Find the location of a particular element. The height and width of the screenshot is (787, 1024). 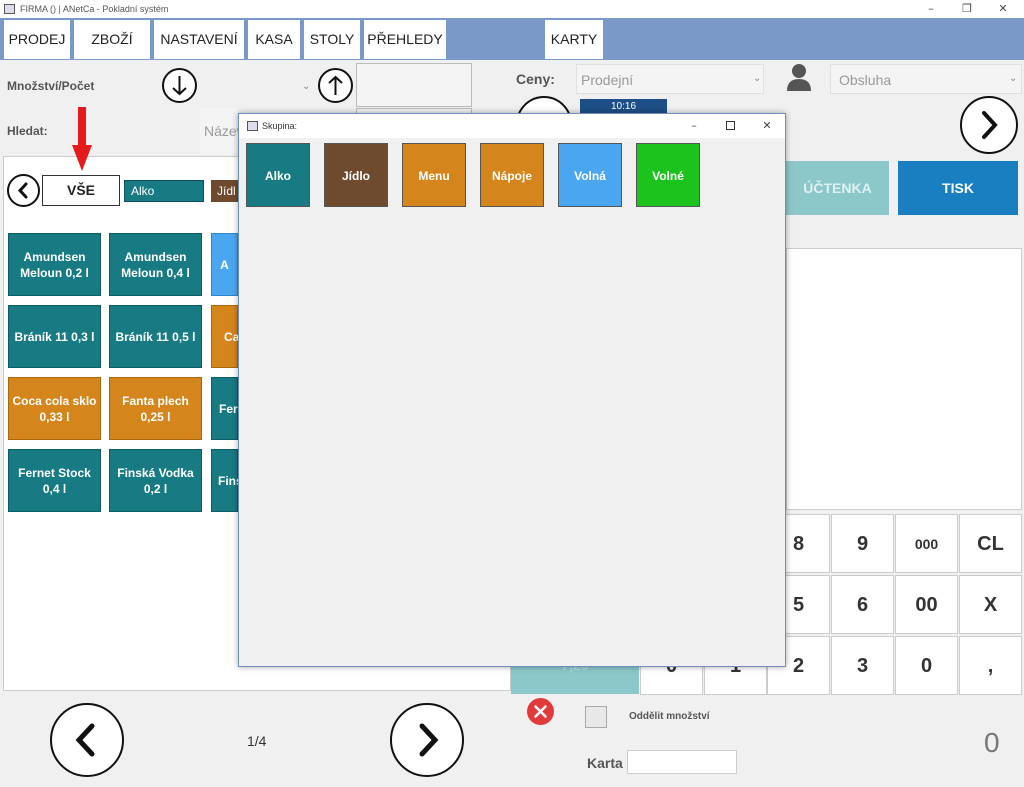

print-button: TISK is located at coordinates (958, 188).